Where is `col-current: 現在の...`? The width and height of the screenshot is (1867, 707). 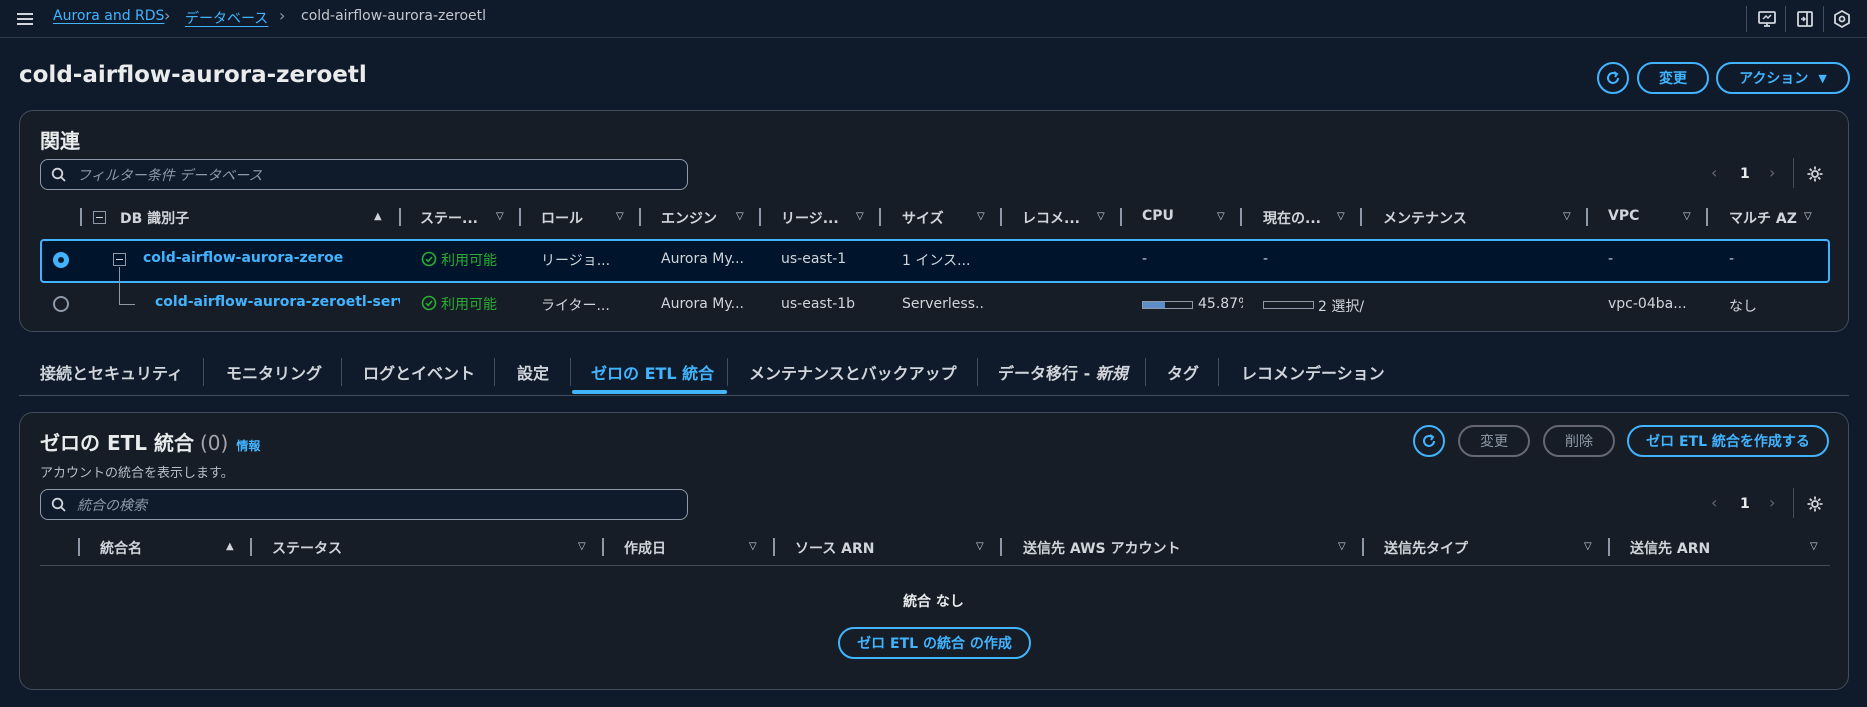 col-current: 現在の... is located at coordinates (1292, 218).